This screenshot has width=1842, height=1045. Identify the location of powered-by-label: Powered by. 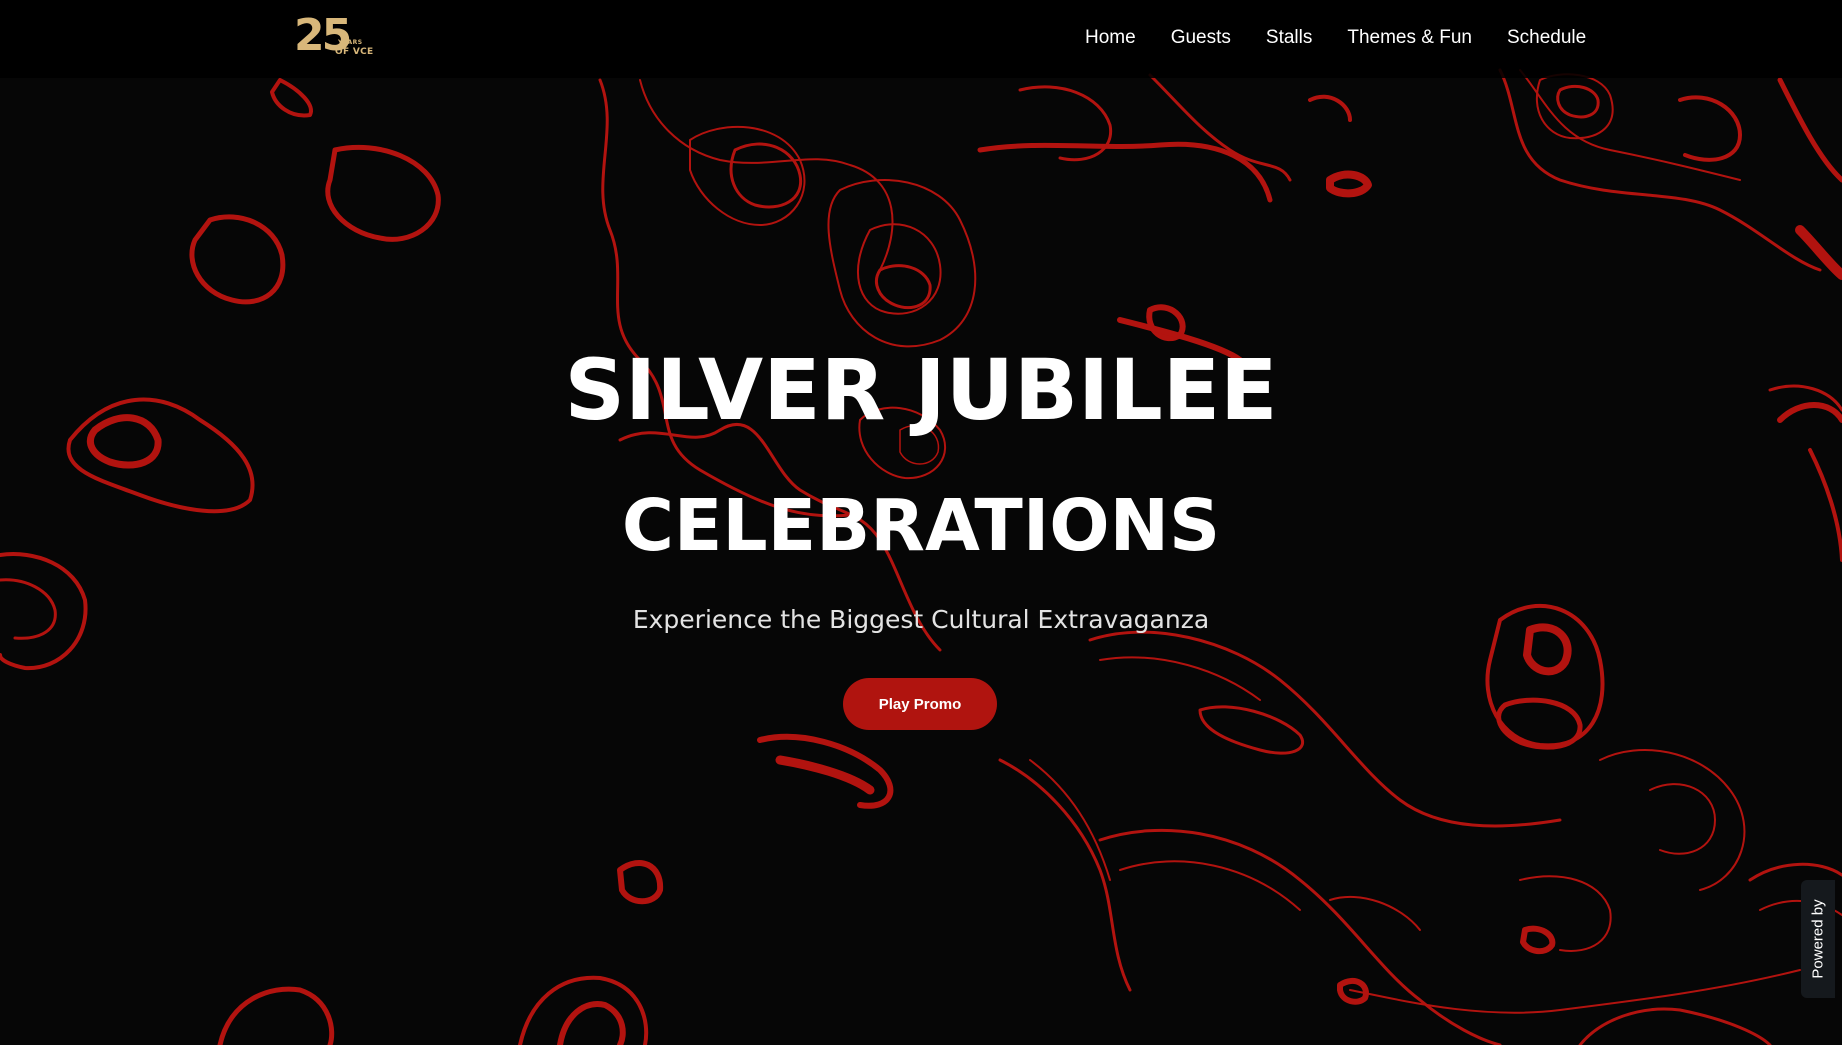
(1818, 939).